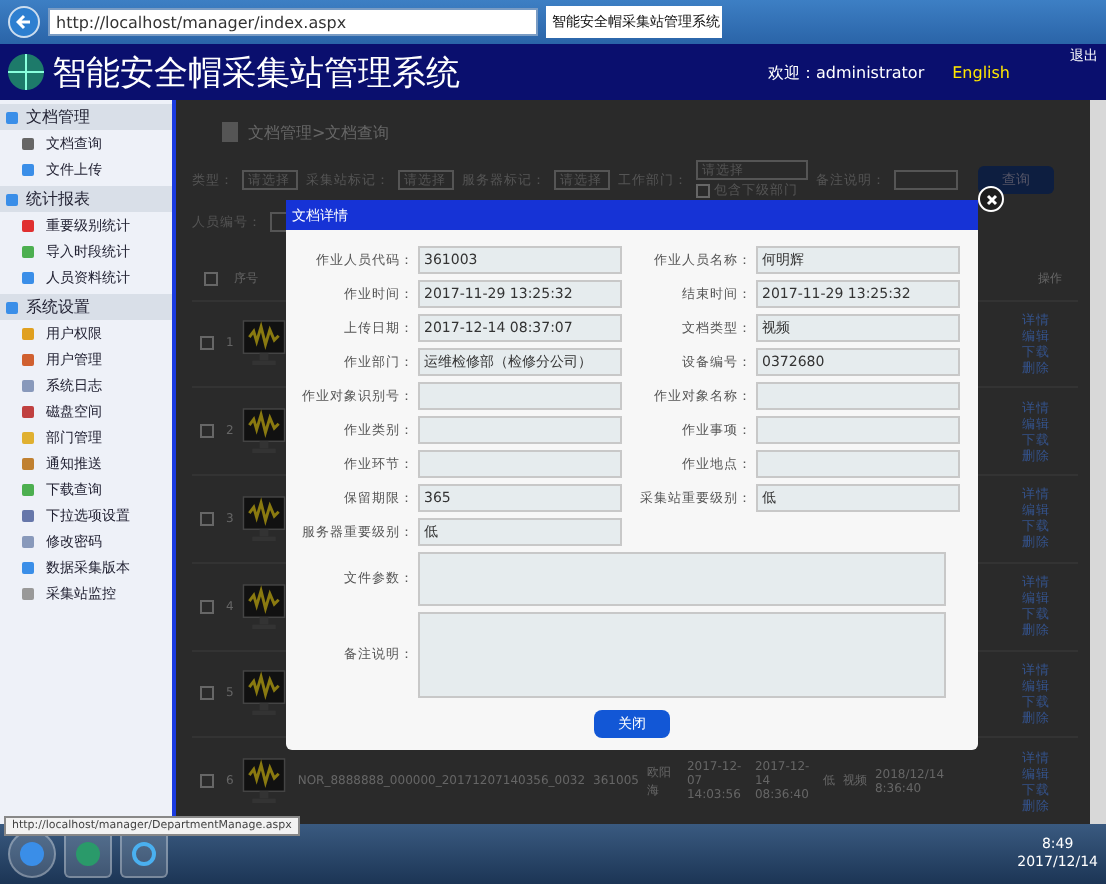 The height and width of the screenshot is (884, 1106). I want to click on menu-group: 文档管理, so click(86, 117).